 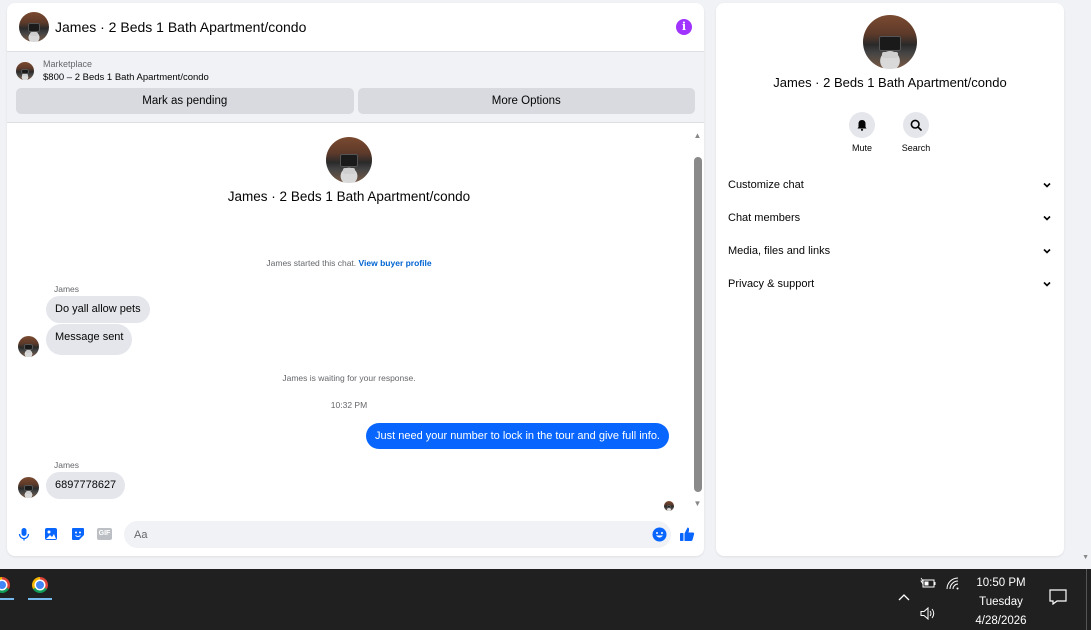 What do you see at coordinates (904, 597) in the screenshot?
I see `show-hidden-icons-chevron-icon` at bounding box center [904, 597].